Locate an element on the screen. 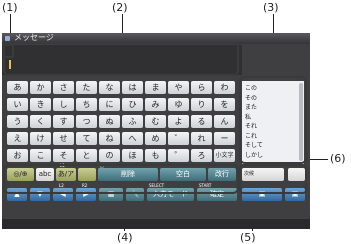 This screenshot has height=244, width=351. kana-key: さ is located at coordinates (63, 87).